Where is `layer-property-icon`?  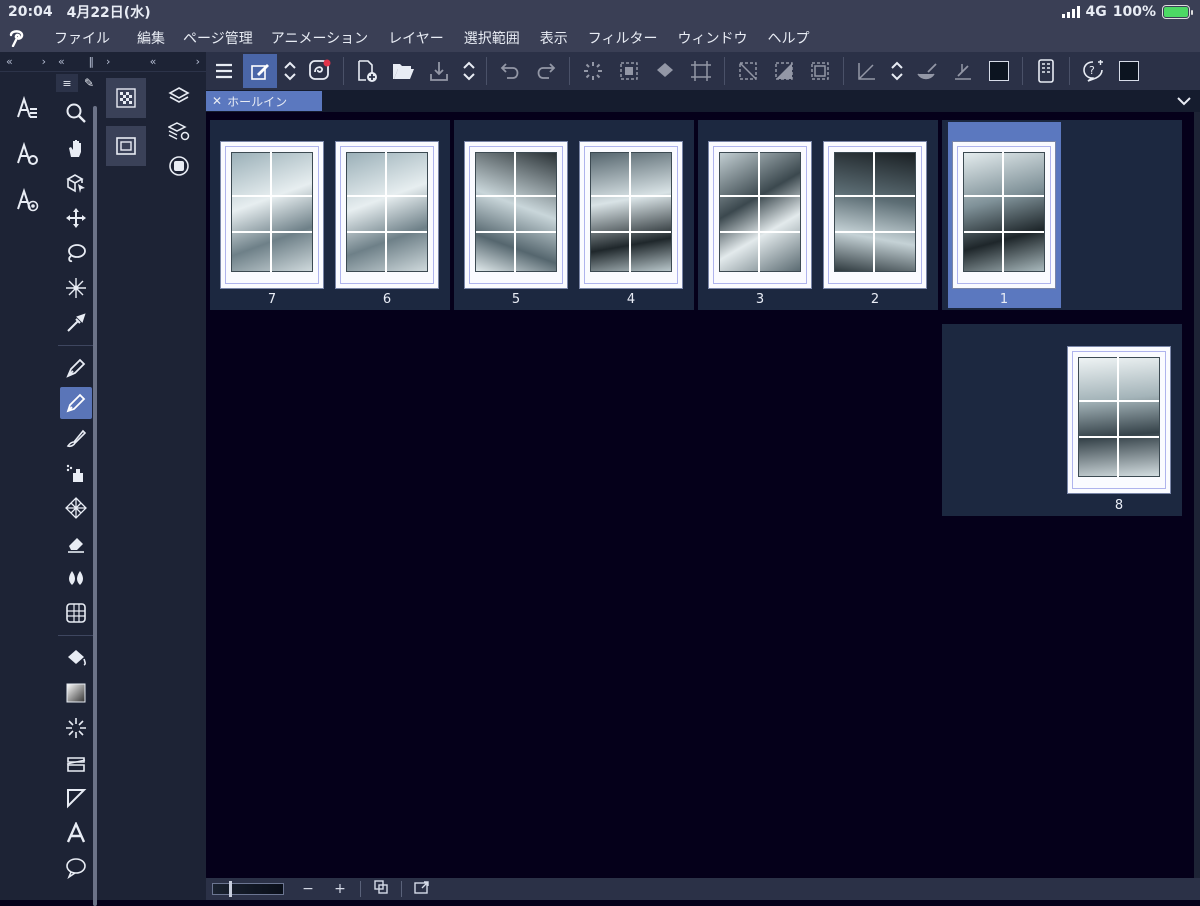 layer-property-icon is located at coordinates (179, 131).